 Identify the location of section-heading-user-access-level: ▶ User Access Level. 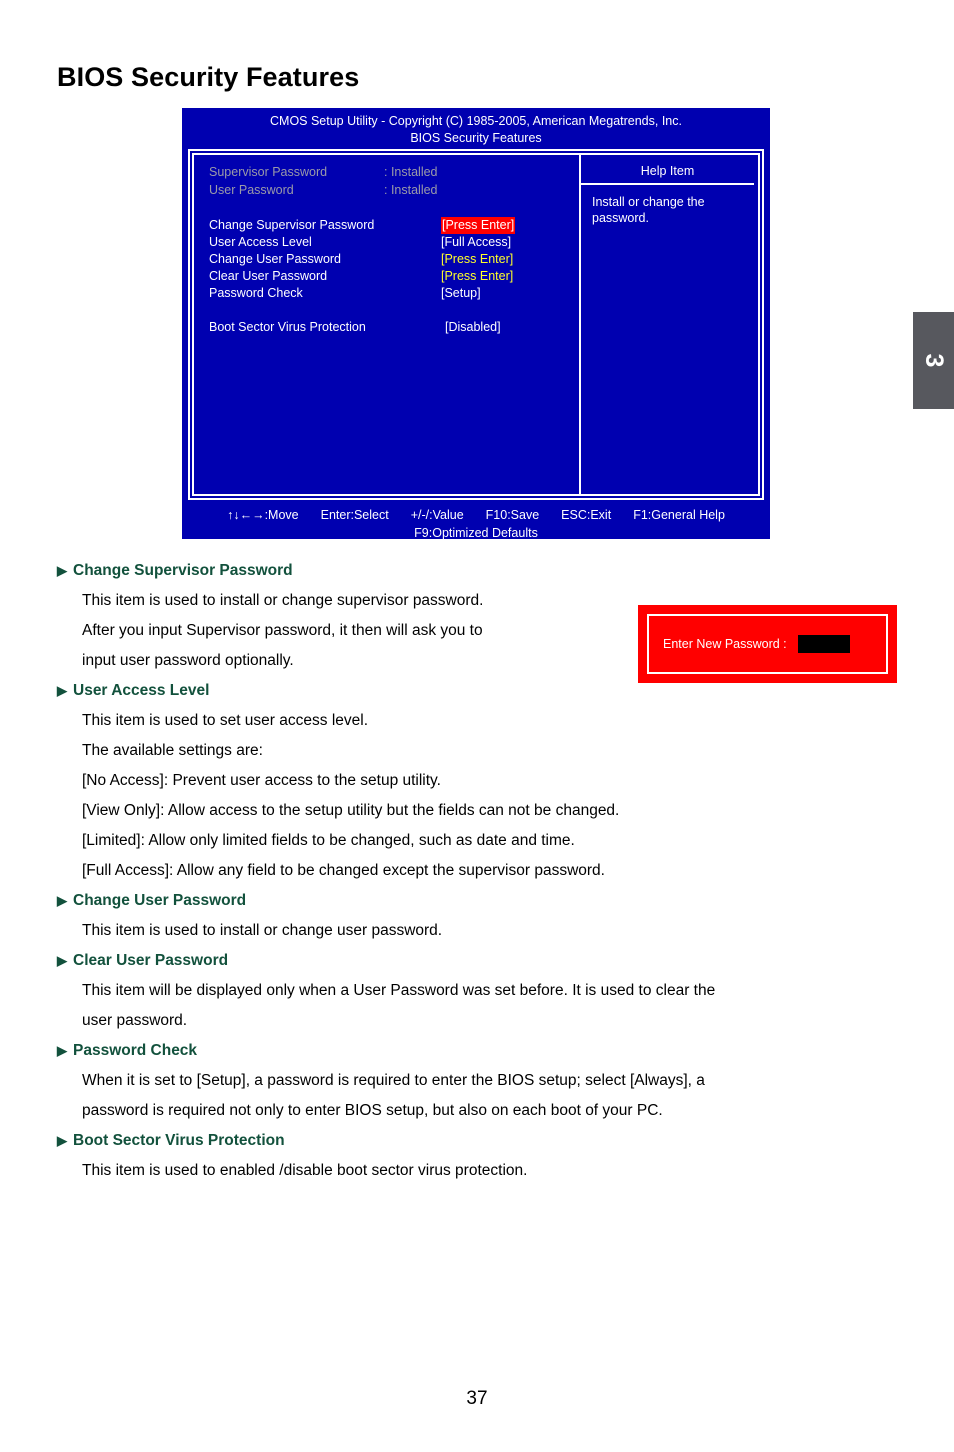
(477, 691).